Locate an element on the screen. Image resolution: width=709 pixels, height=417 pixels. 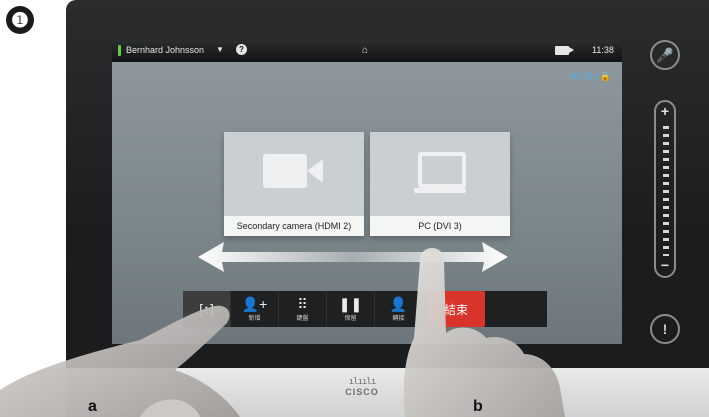
alert-button: ! is located at coordinates (665, 329).